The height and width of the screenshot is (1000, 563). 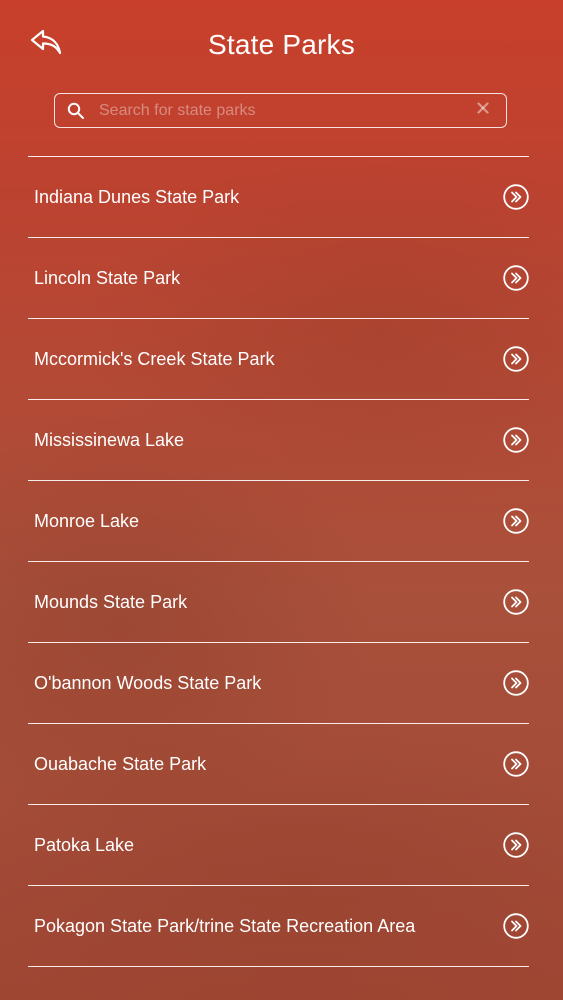 I want to click on list-item: Indiana Dunes State Park, so click(x=278, y=197).